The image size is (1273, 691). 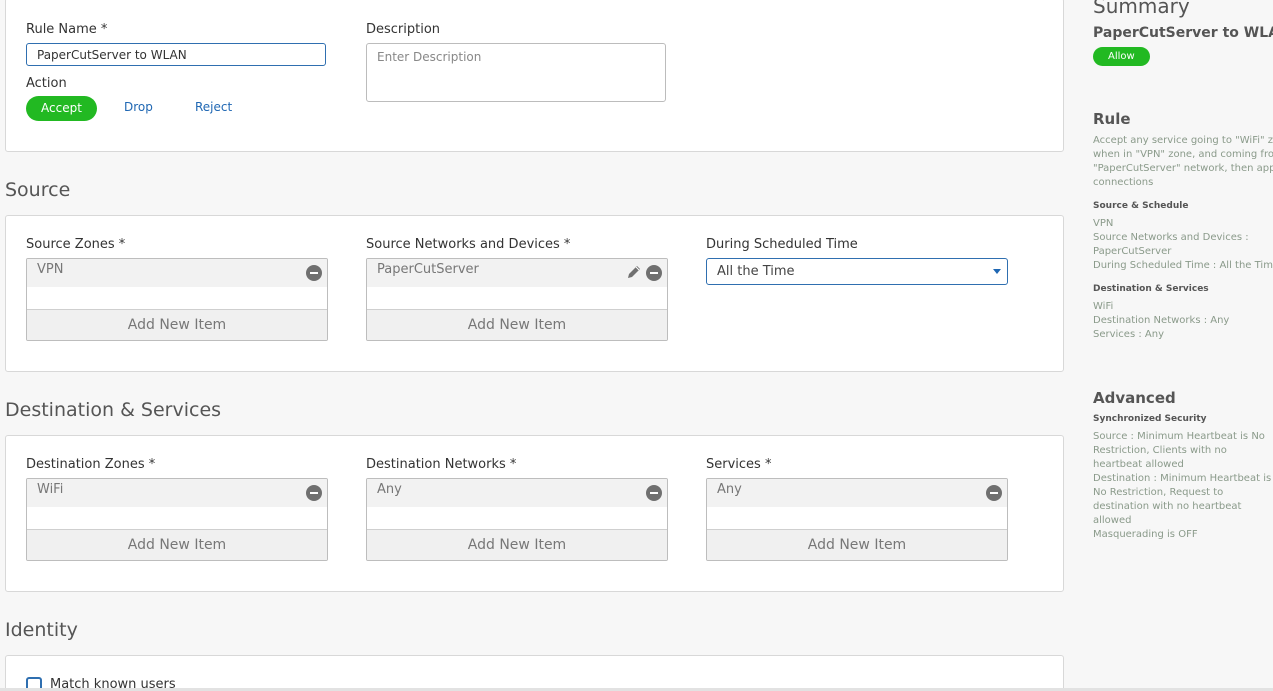 I want to click on source-section-title: Source, so click(x=38, y=190).